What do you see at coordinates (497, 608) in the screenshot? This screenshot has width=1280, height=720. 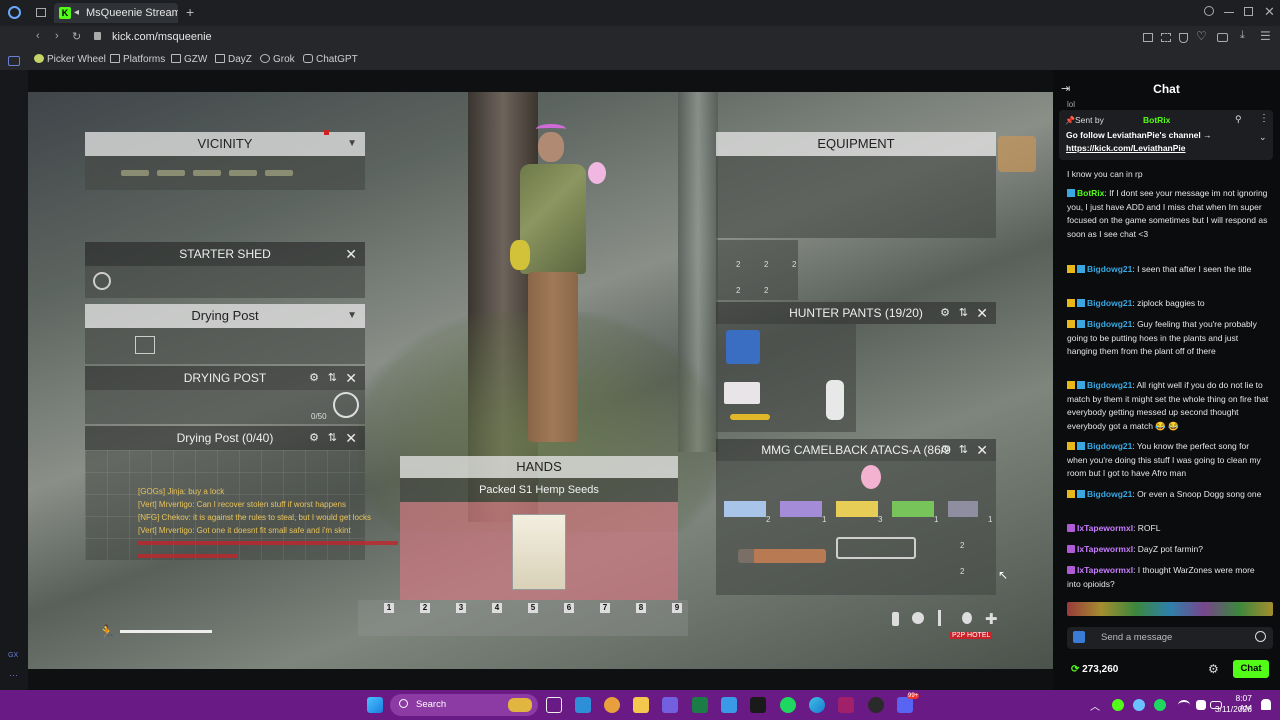 I see `hotbar-slot-4: 4` at bounding box center [497, 608].